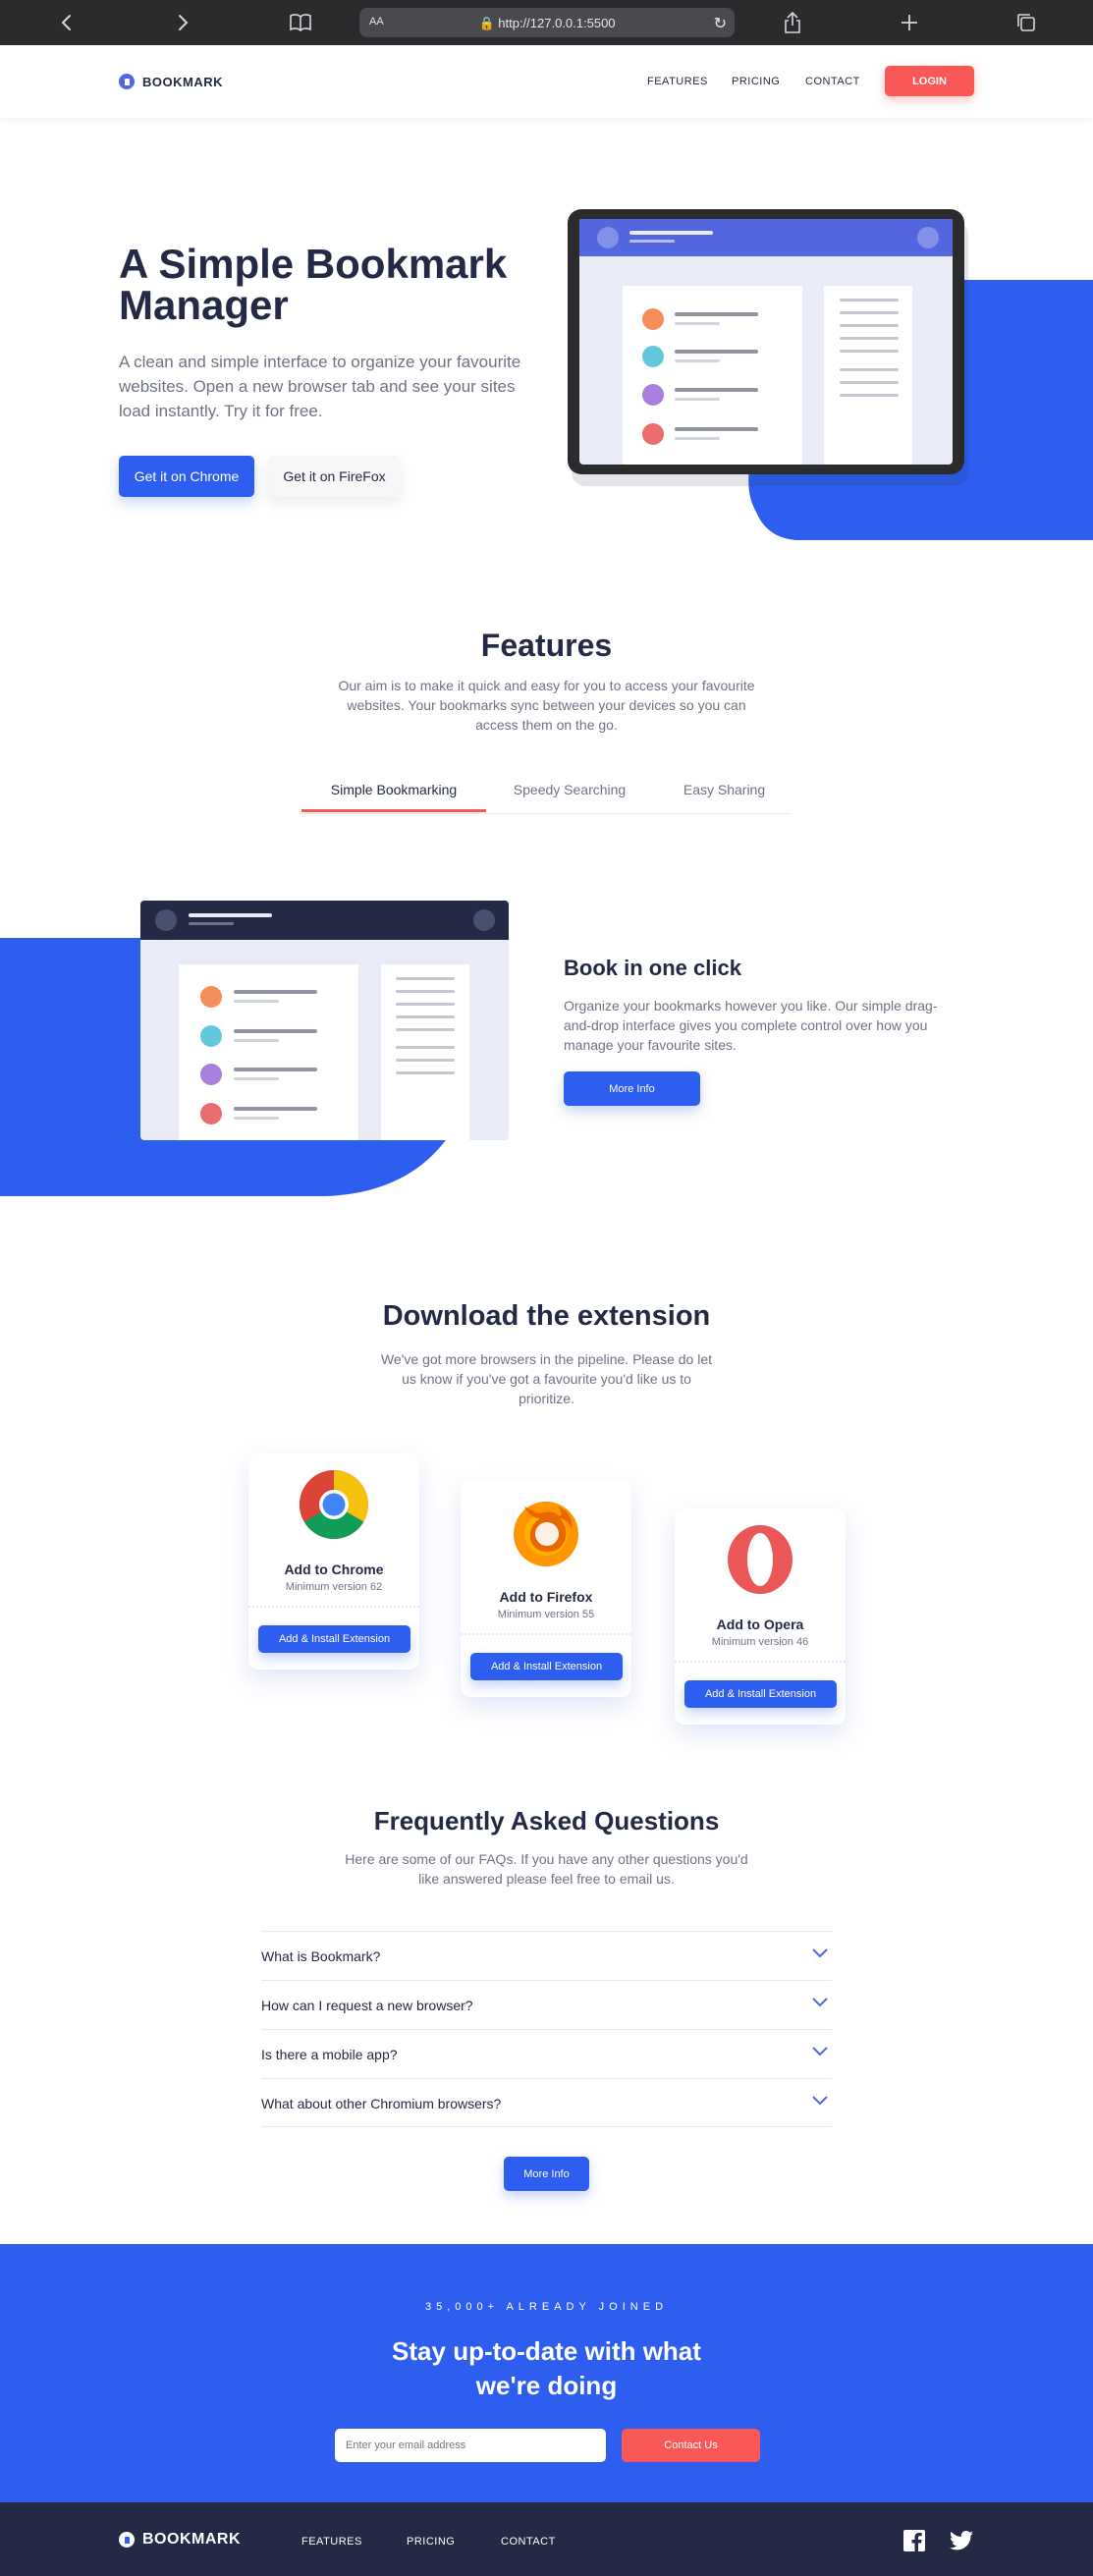  What do you see at coordinates (724, 790) in the screenshot?
I see `tab-label: Easy Sharing` at bounding box center [724, 790].